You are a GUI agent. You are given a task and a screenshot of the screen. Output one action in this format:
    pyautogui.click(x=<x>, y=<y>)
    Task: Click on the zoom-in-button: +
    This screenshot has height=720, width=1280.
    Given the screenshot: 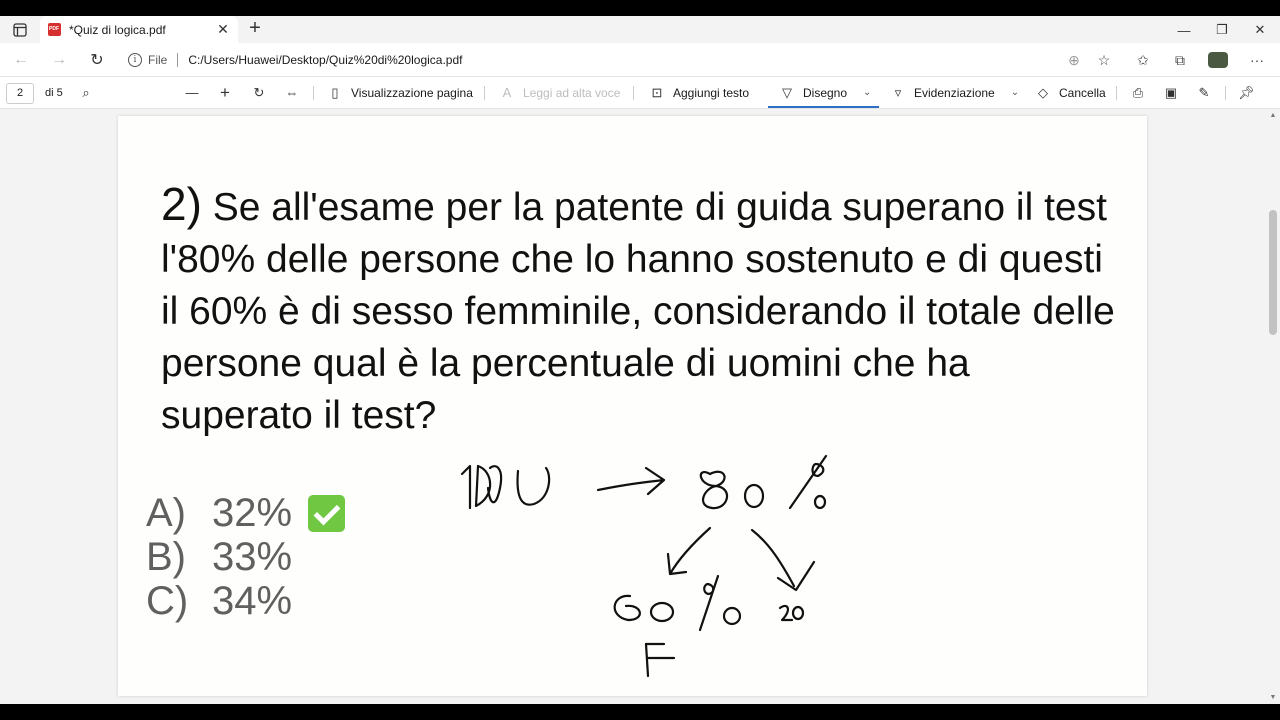 What is the action you would take?
    pyautogui.click(x=229, y=92)
    